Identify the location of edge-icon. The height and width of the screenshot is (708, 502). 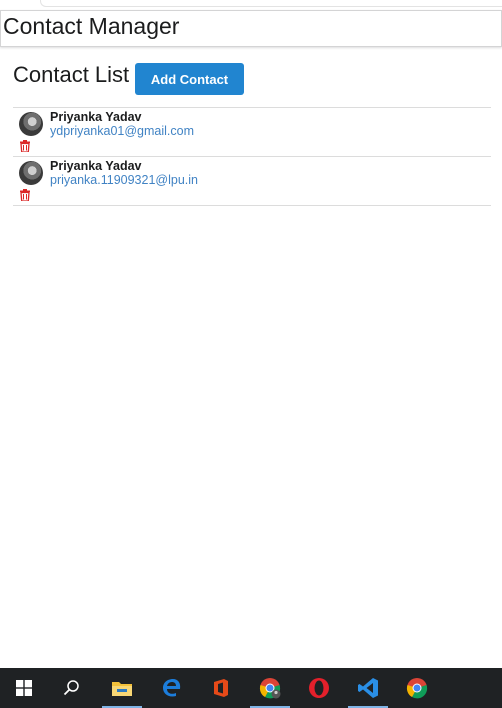
(172, 688).